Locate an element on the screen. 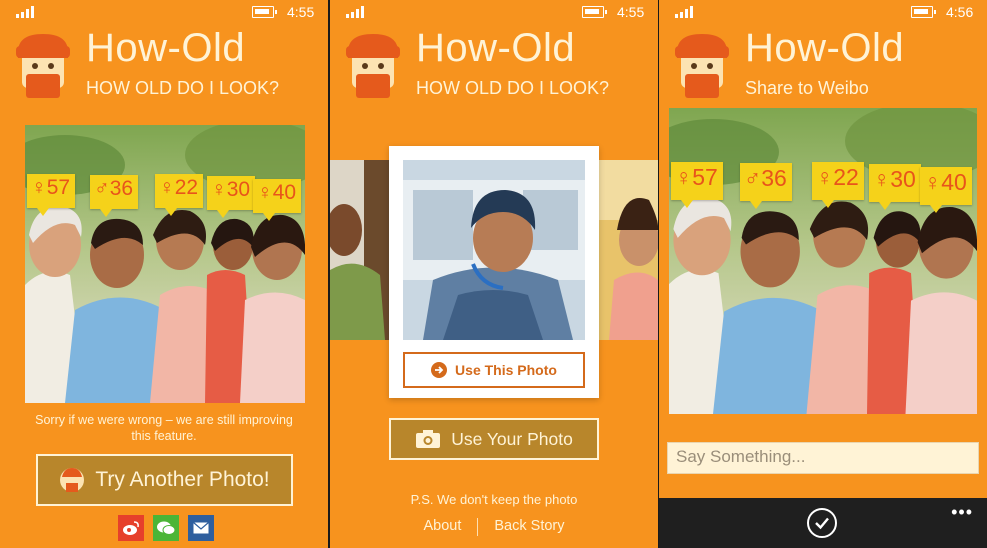 The image size is (987, 548). about-link: About is located at coordinates (442, 527).